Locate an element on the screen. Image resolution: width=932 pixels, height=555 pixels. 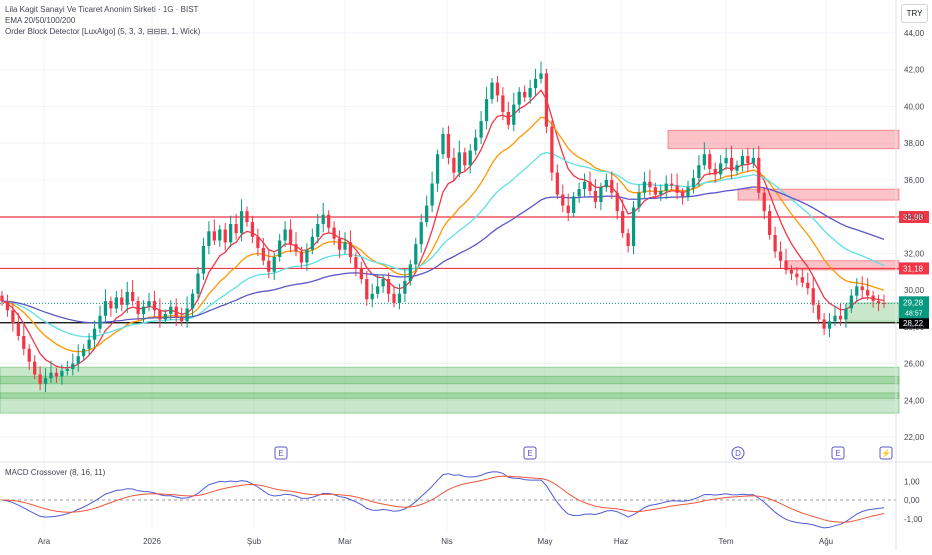
countdown-label: 48:57 is located at coordinates (914, 313).